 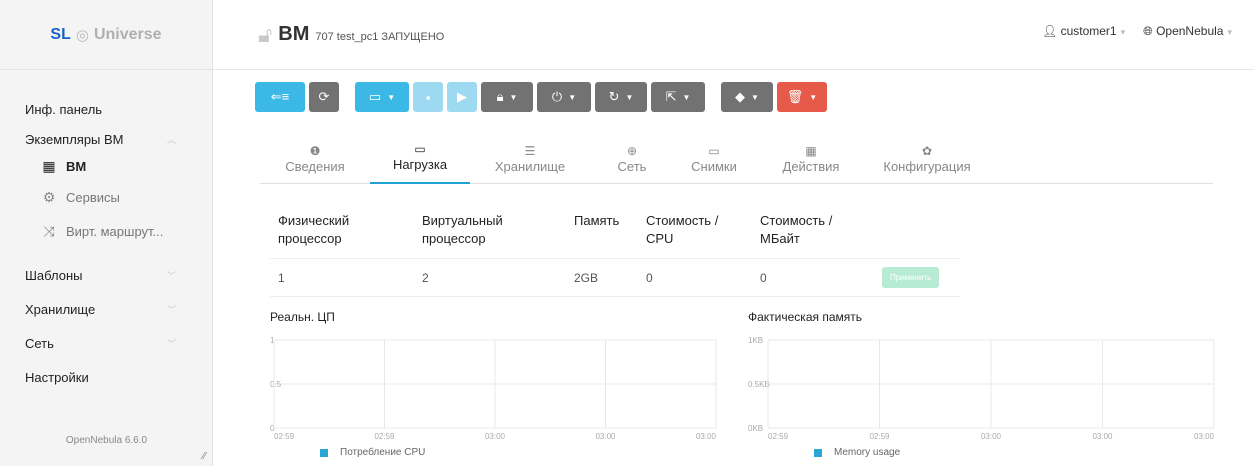 What do you see at coordinates (507, 97) in the screenshot?
I see `lock-menu-button: 🔒︎ ▼` at bounding box center [507, 97].